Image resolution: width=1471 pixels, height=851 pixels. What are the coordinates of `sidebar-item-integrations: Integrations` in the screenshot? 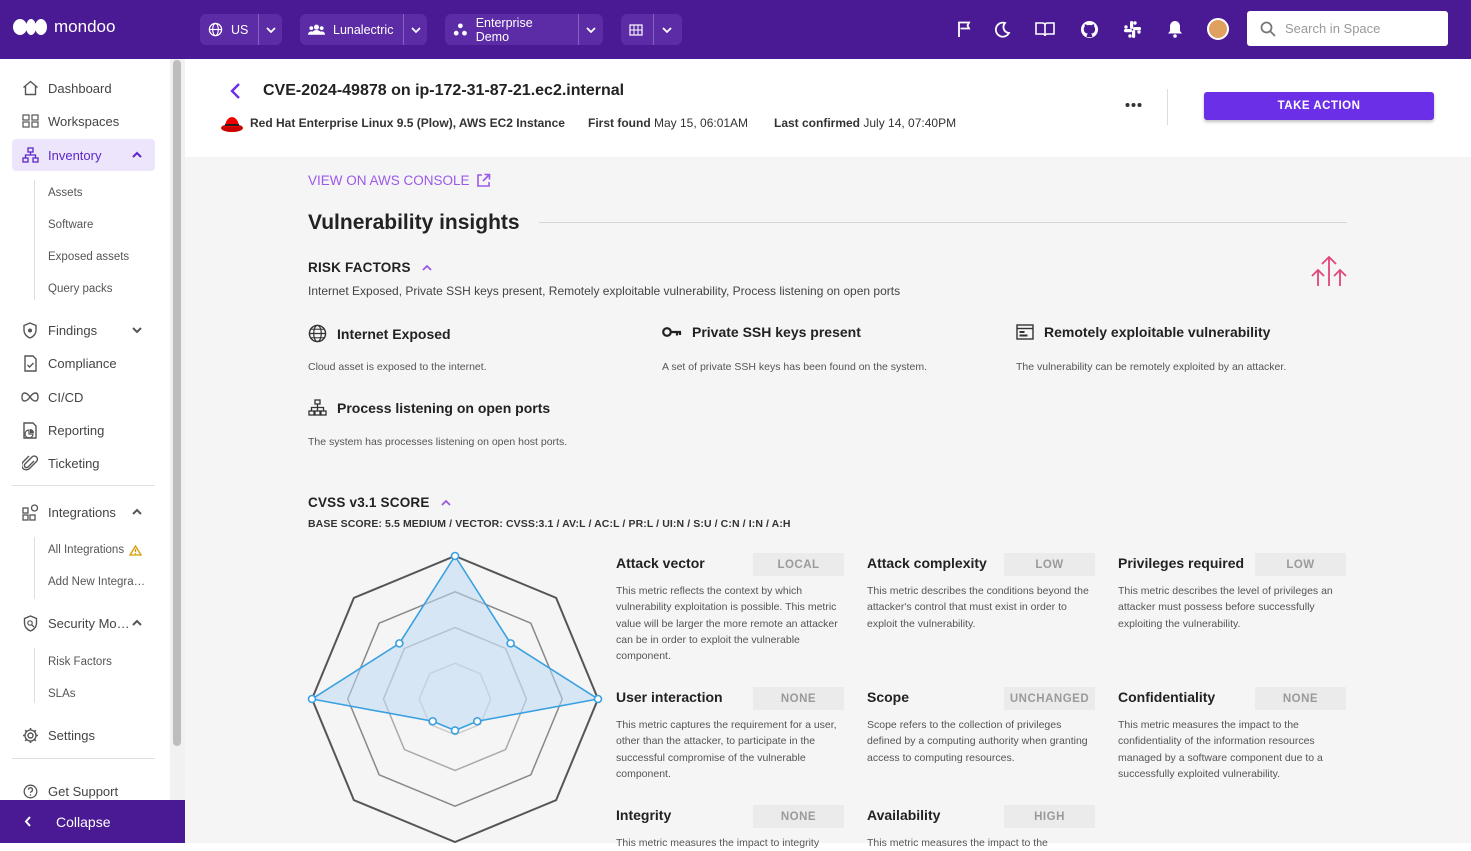 It's located at (83, 512).